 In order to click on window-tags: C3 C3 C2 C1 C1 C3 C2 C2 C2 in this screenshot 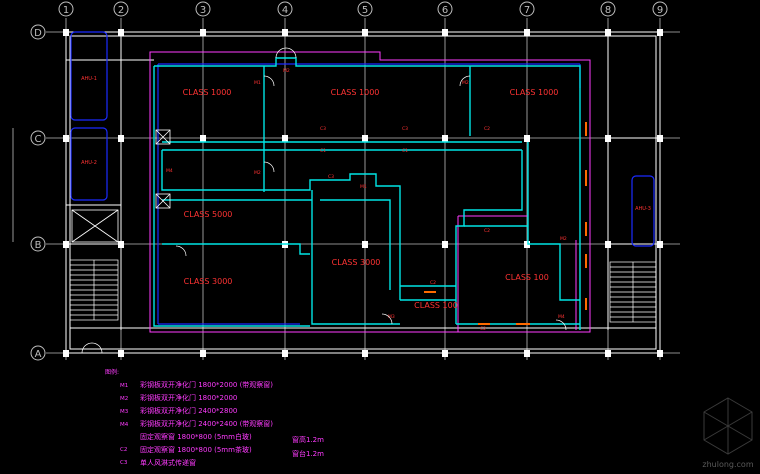, I will do `click(405, 229)`.